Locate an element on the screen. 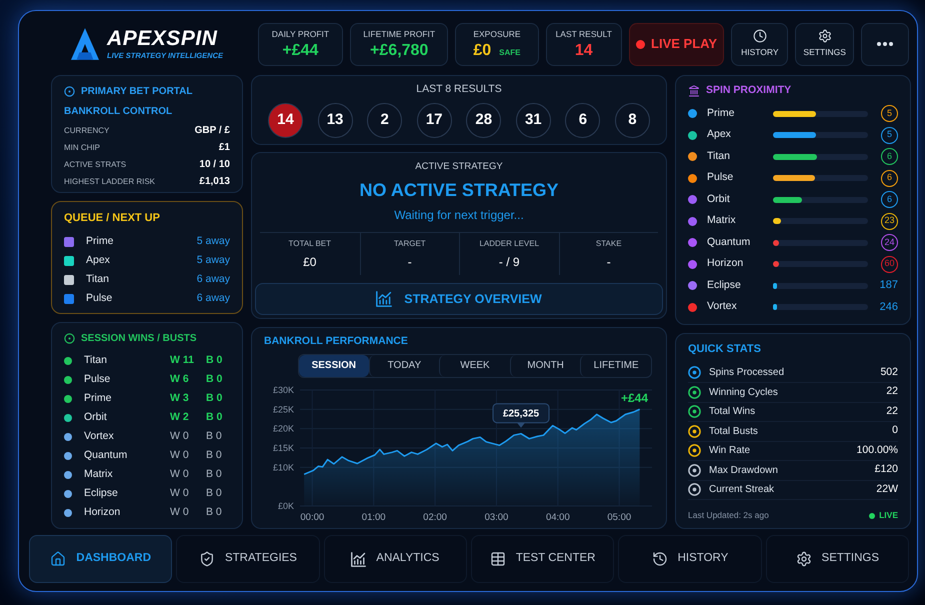 The width and height of the screenshot is (925, 605). period-tab: LIFETIME is located at coordinates (615, 365).